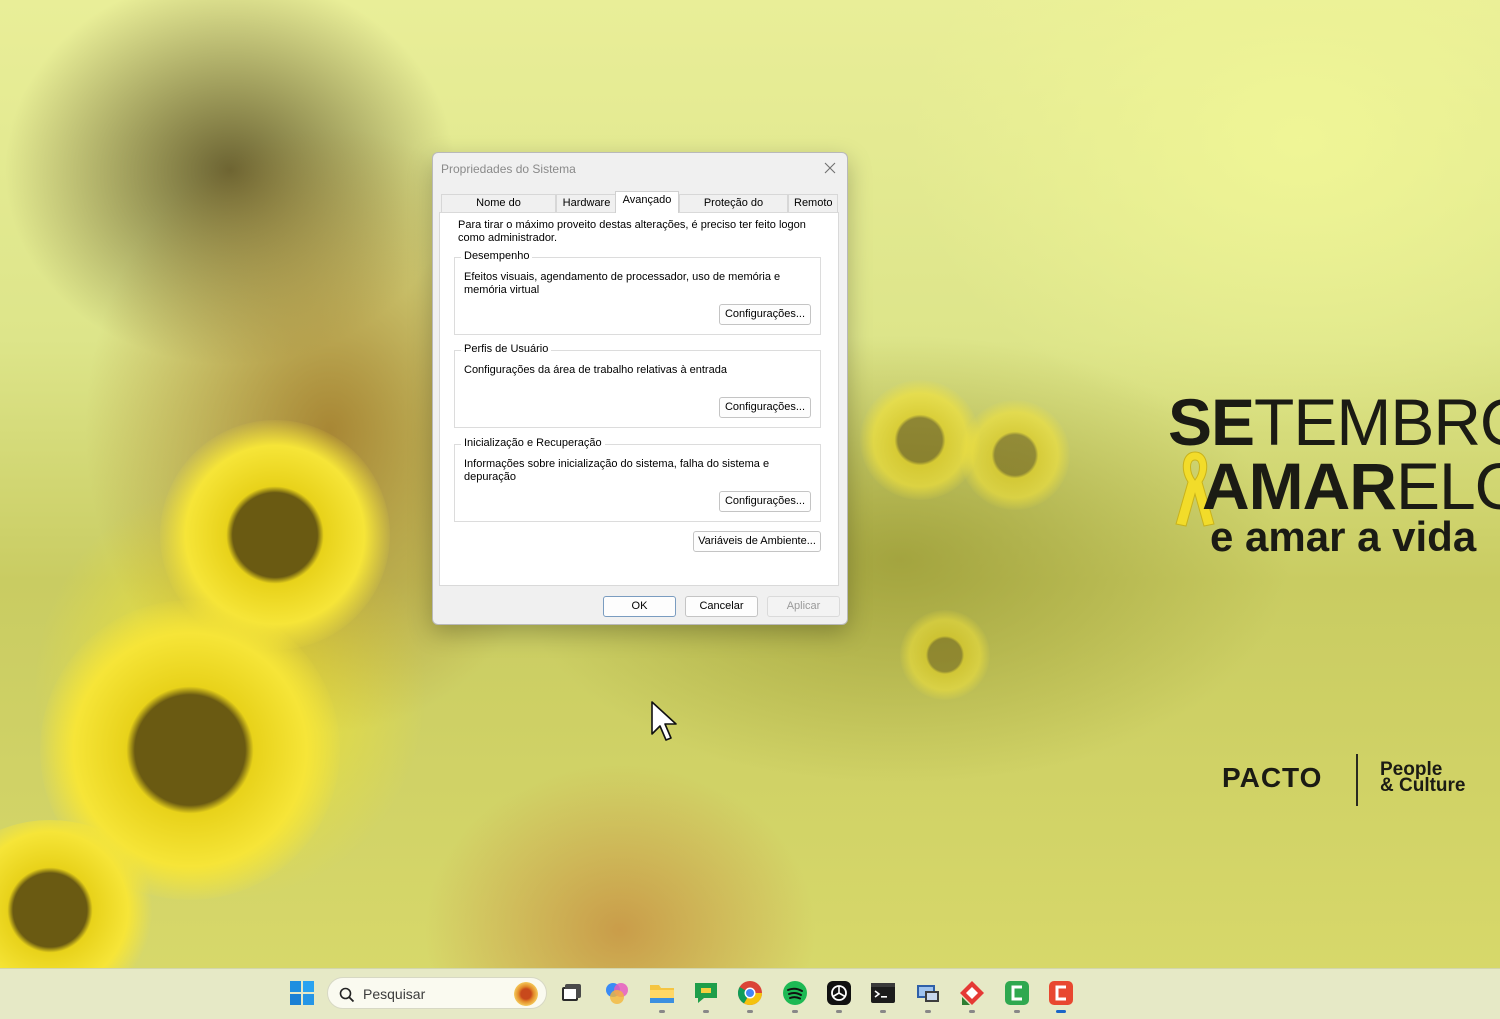  I want to click on chatgpt-icon, so click(839, 993).